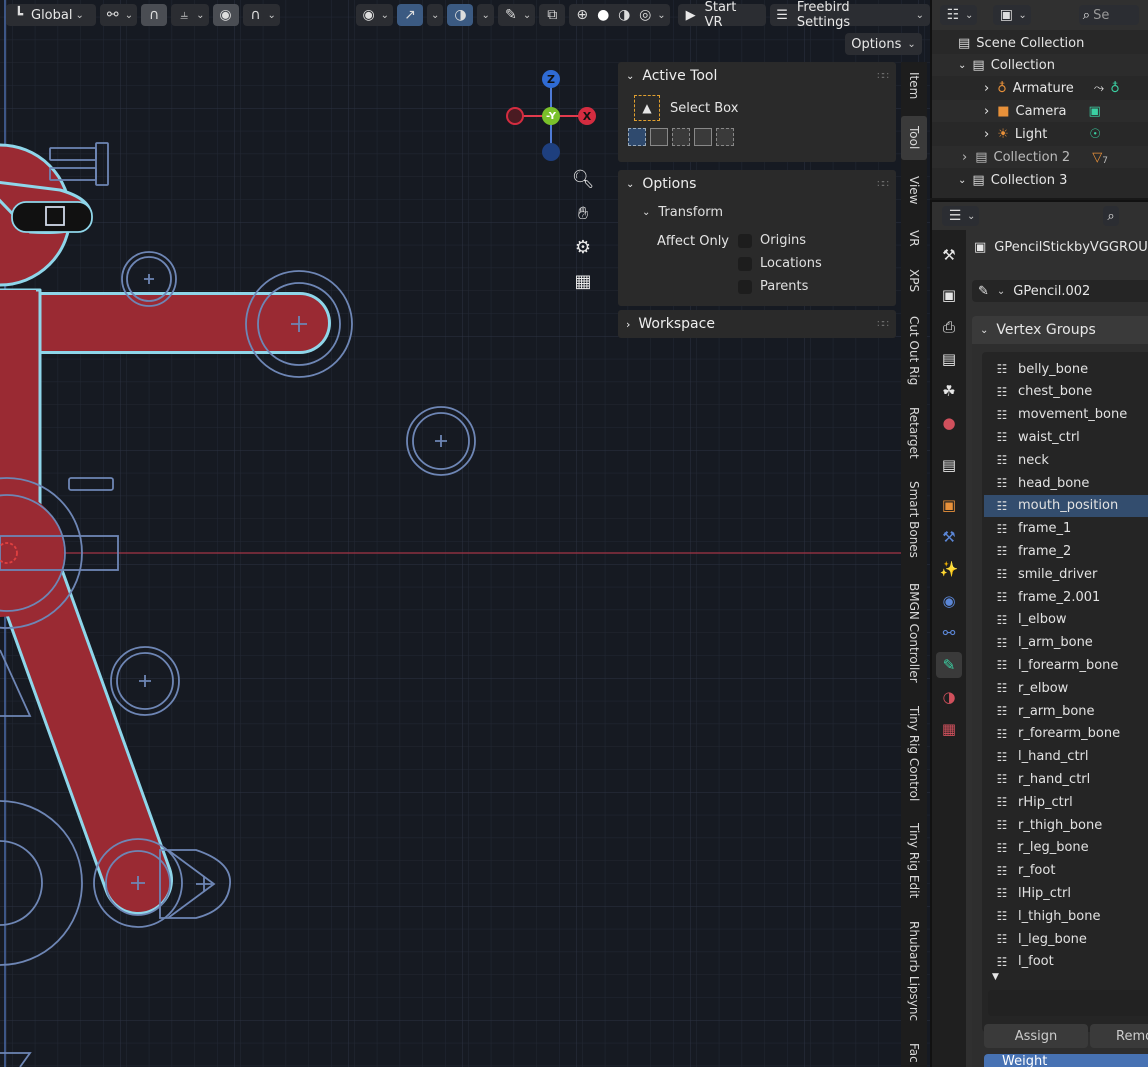  I want to click on active-tool-header: ⌄ Active Tool ∷∷, so click(757, 76).